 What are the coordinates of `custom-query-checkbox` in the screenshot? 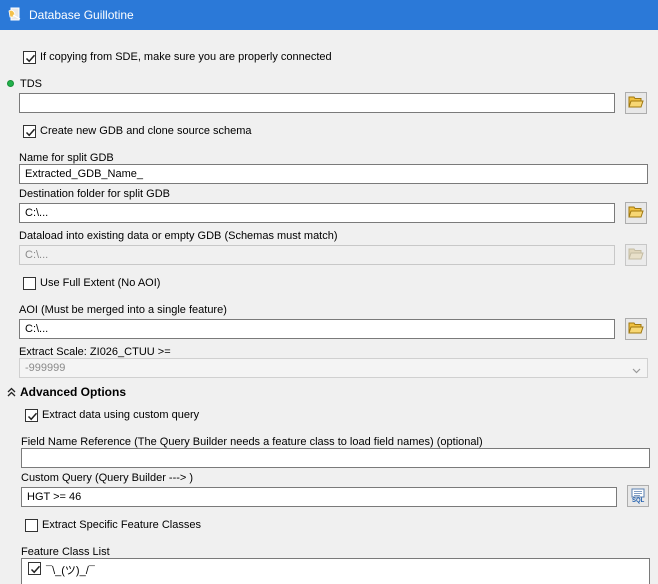 It's located at (31, 415).